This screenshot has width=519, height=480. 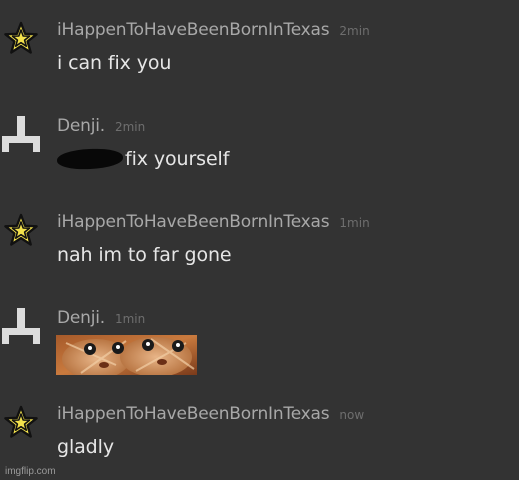 What do you see at coordinates (90, 159) in the screenshot?
I see `redaction-mark` at bounding box center [90, 159].